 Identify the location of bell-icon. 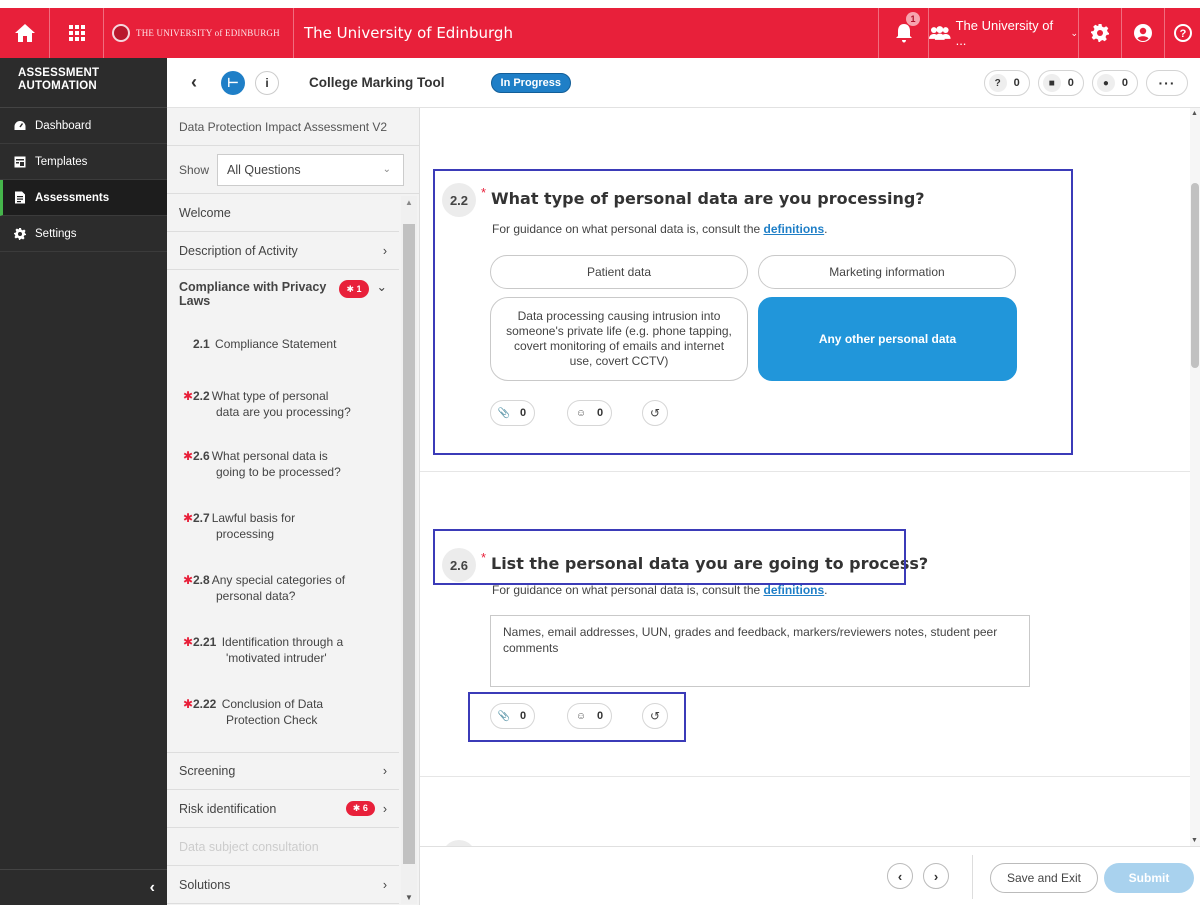
(903, 33).